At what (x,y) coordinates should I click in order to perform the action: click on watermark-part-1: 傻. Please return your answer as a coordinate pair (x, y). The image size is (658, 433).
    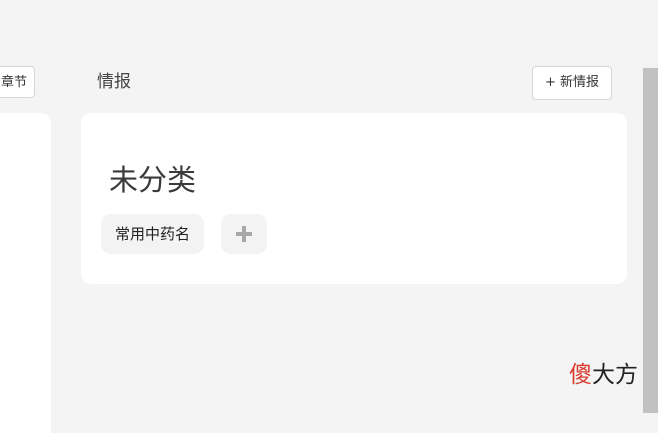
    Looking at the image, I should click on (580, 375).